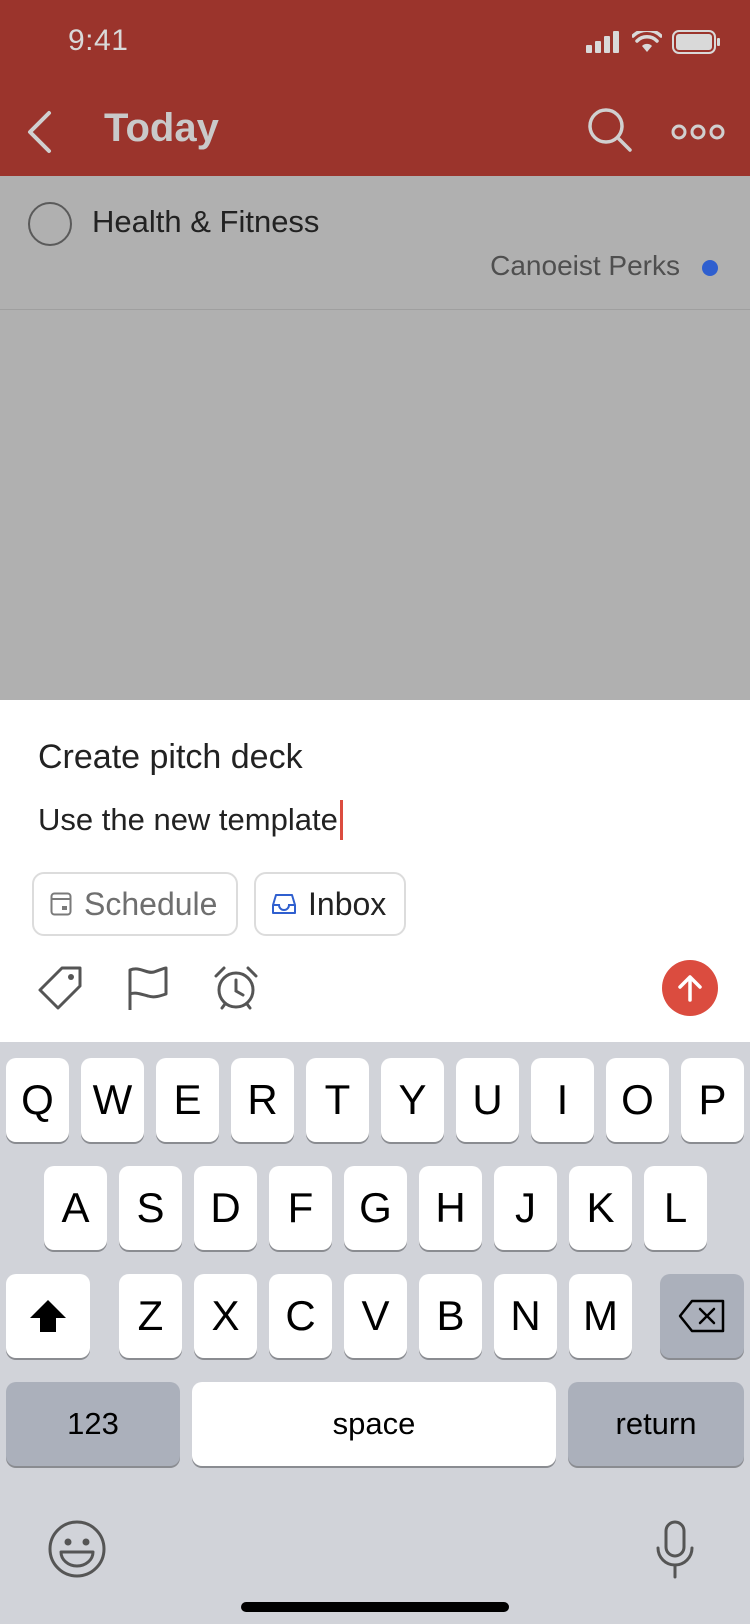 Image resolution: width=750 pixels, height=1624 pixels. I want to click on task-complete-checkbox, so click(50, 224).